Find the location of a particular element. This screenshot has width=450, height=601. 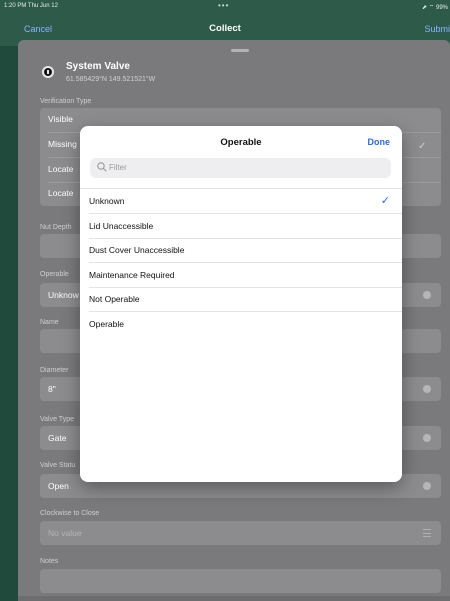

verification-option: Missing is located at coordinates (62, 144).